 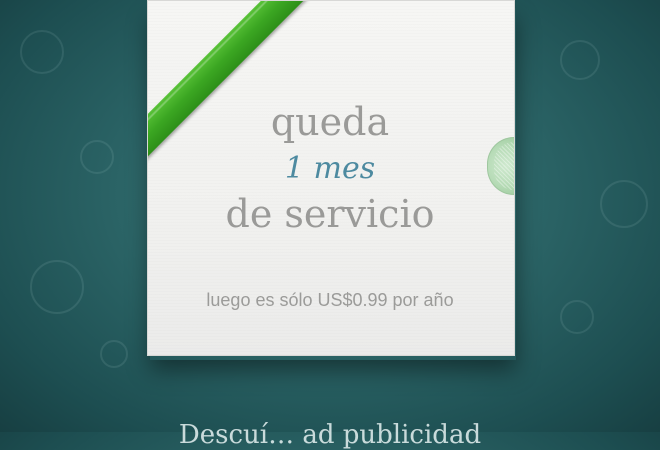 I want to click on footer-text: Descuí… ad publicidad, so click(x=330, y=435).